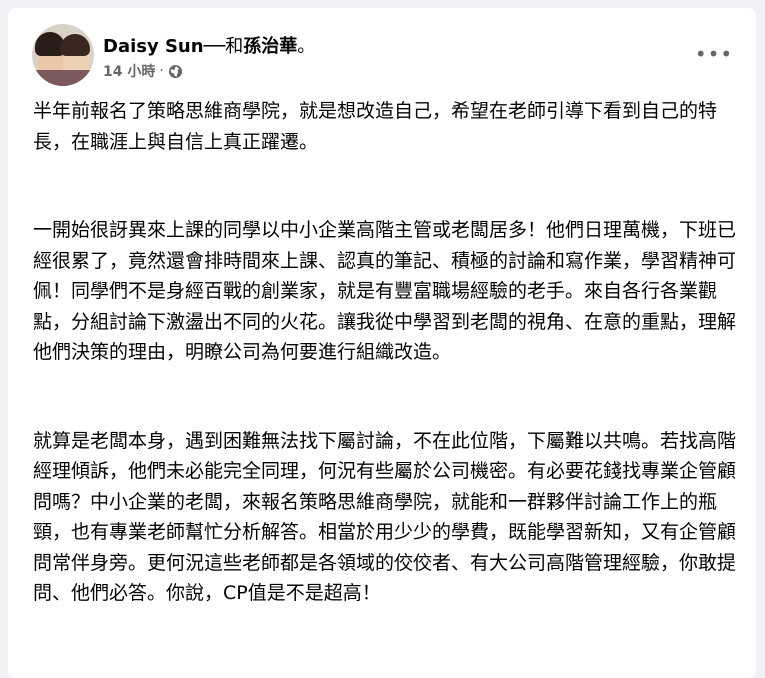 This screenshot has width=765, height=678. Describe the element at coordinates (153, 46) in the screenshot. I see `author-name: Daisy Sun` at that location.